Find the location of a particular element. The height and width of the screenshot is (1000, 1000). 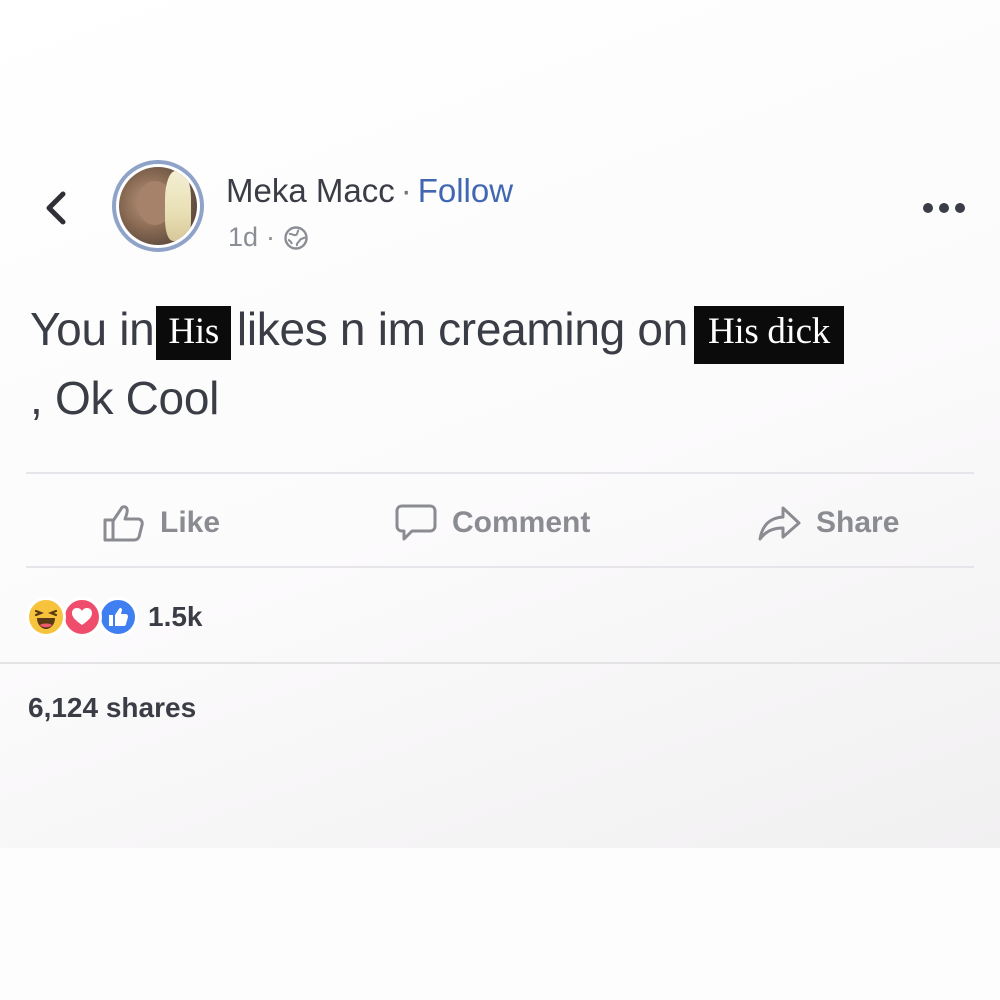

like-label: Like is located at coordinates (190, 522).